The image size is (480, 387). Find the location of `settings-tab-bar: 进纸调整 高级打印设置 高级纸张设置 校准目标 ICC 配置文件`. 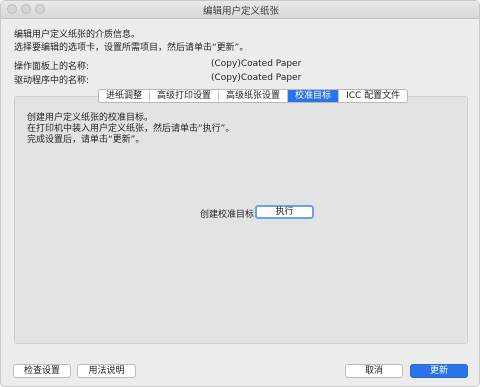

settings-tab-bar: 进纸调整 高级打印设置 高级纸张设置 校准目标 ICC 配置文件 is located at coordinates (253, 96).